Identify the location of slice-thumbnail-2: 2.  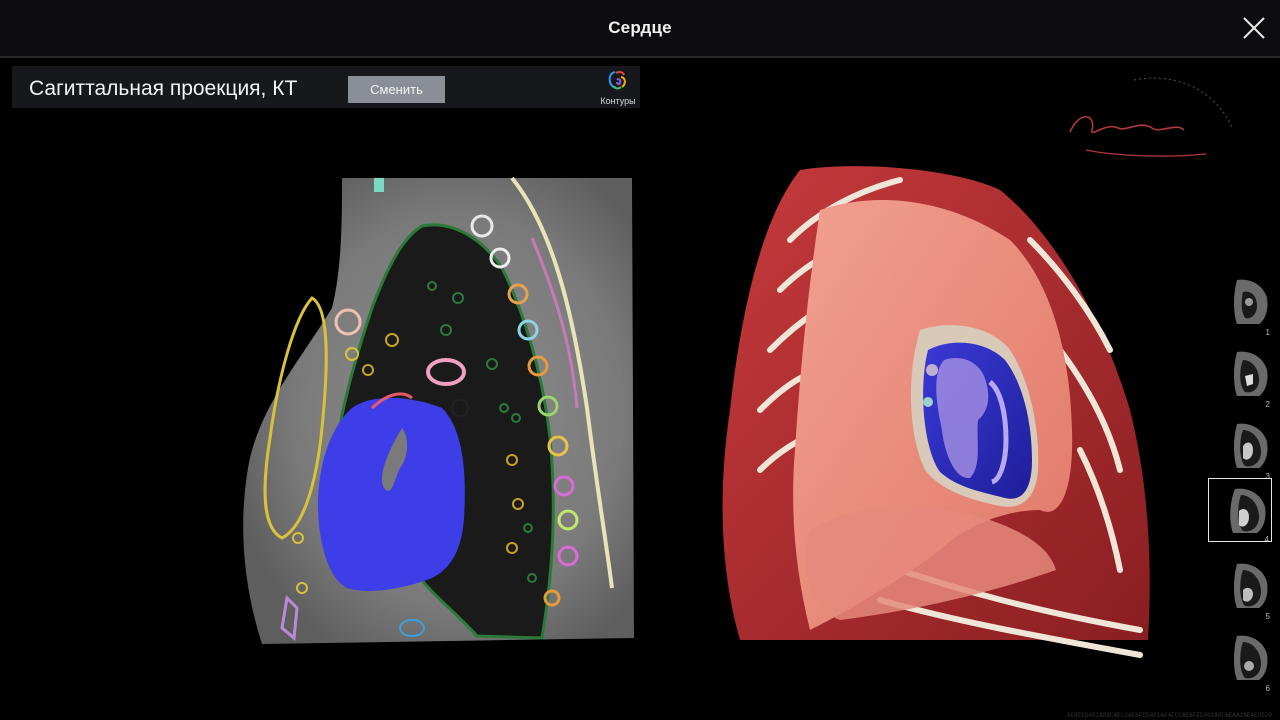
(1240, 375).